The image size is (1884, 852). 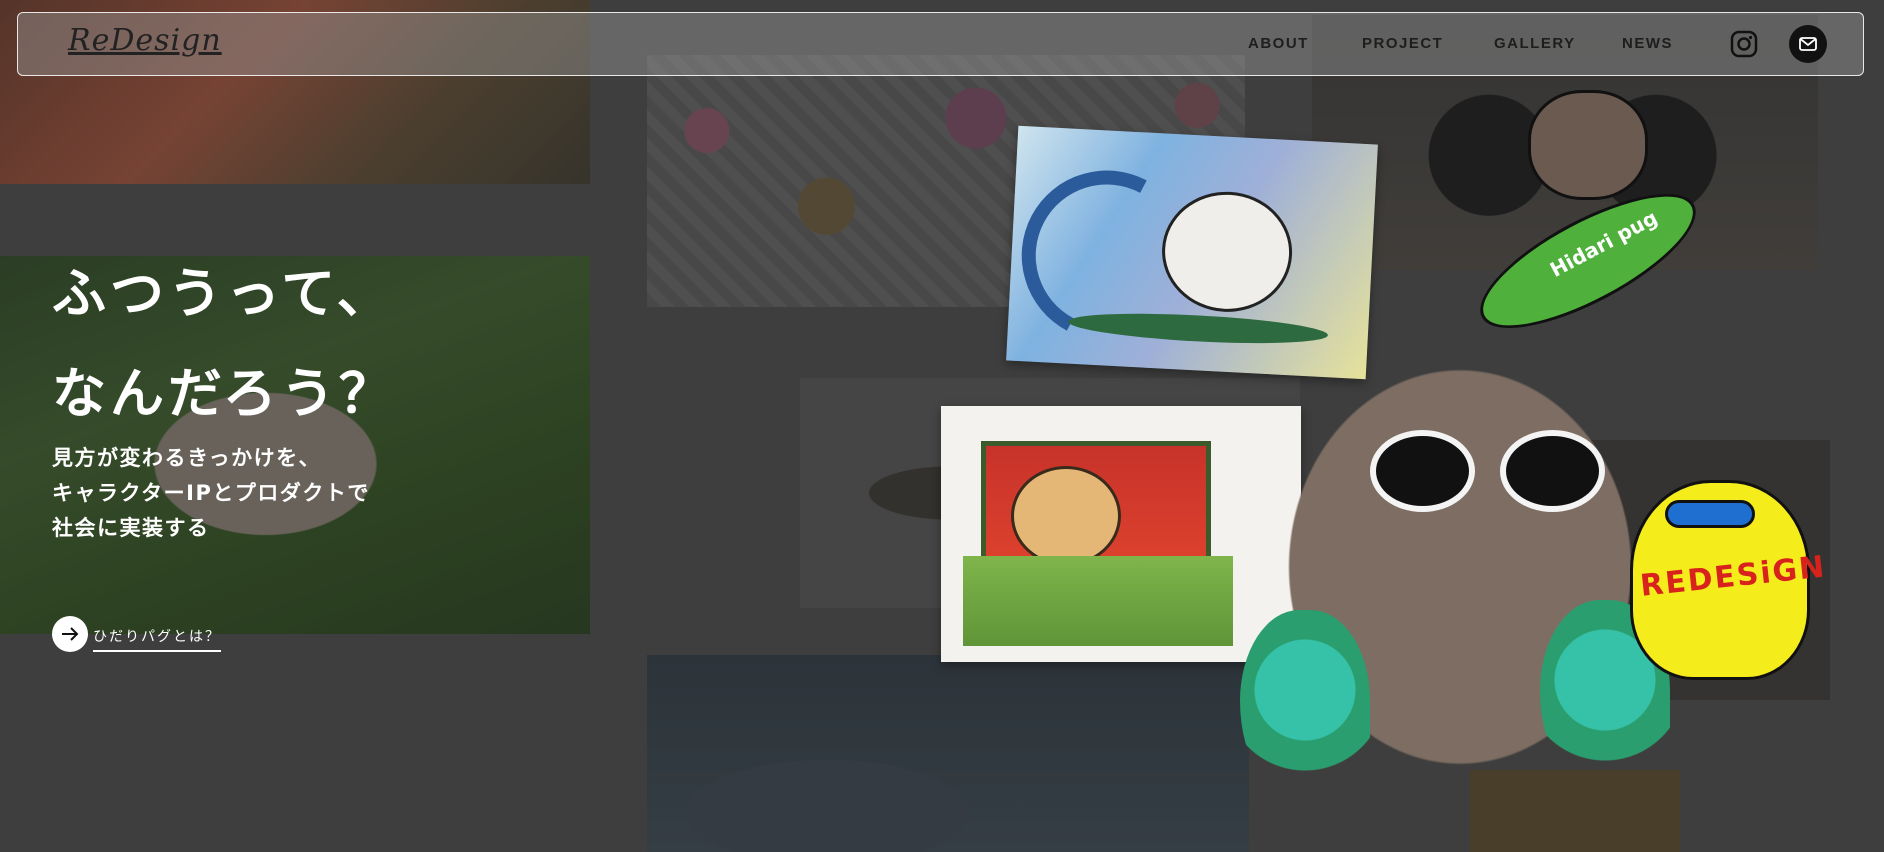 What do you see at coordinates (1305, 710) in the screenshot?
I see `leaf-decoration` at bounding box center [1305, 710].